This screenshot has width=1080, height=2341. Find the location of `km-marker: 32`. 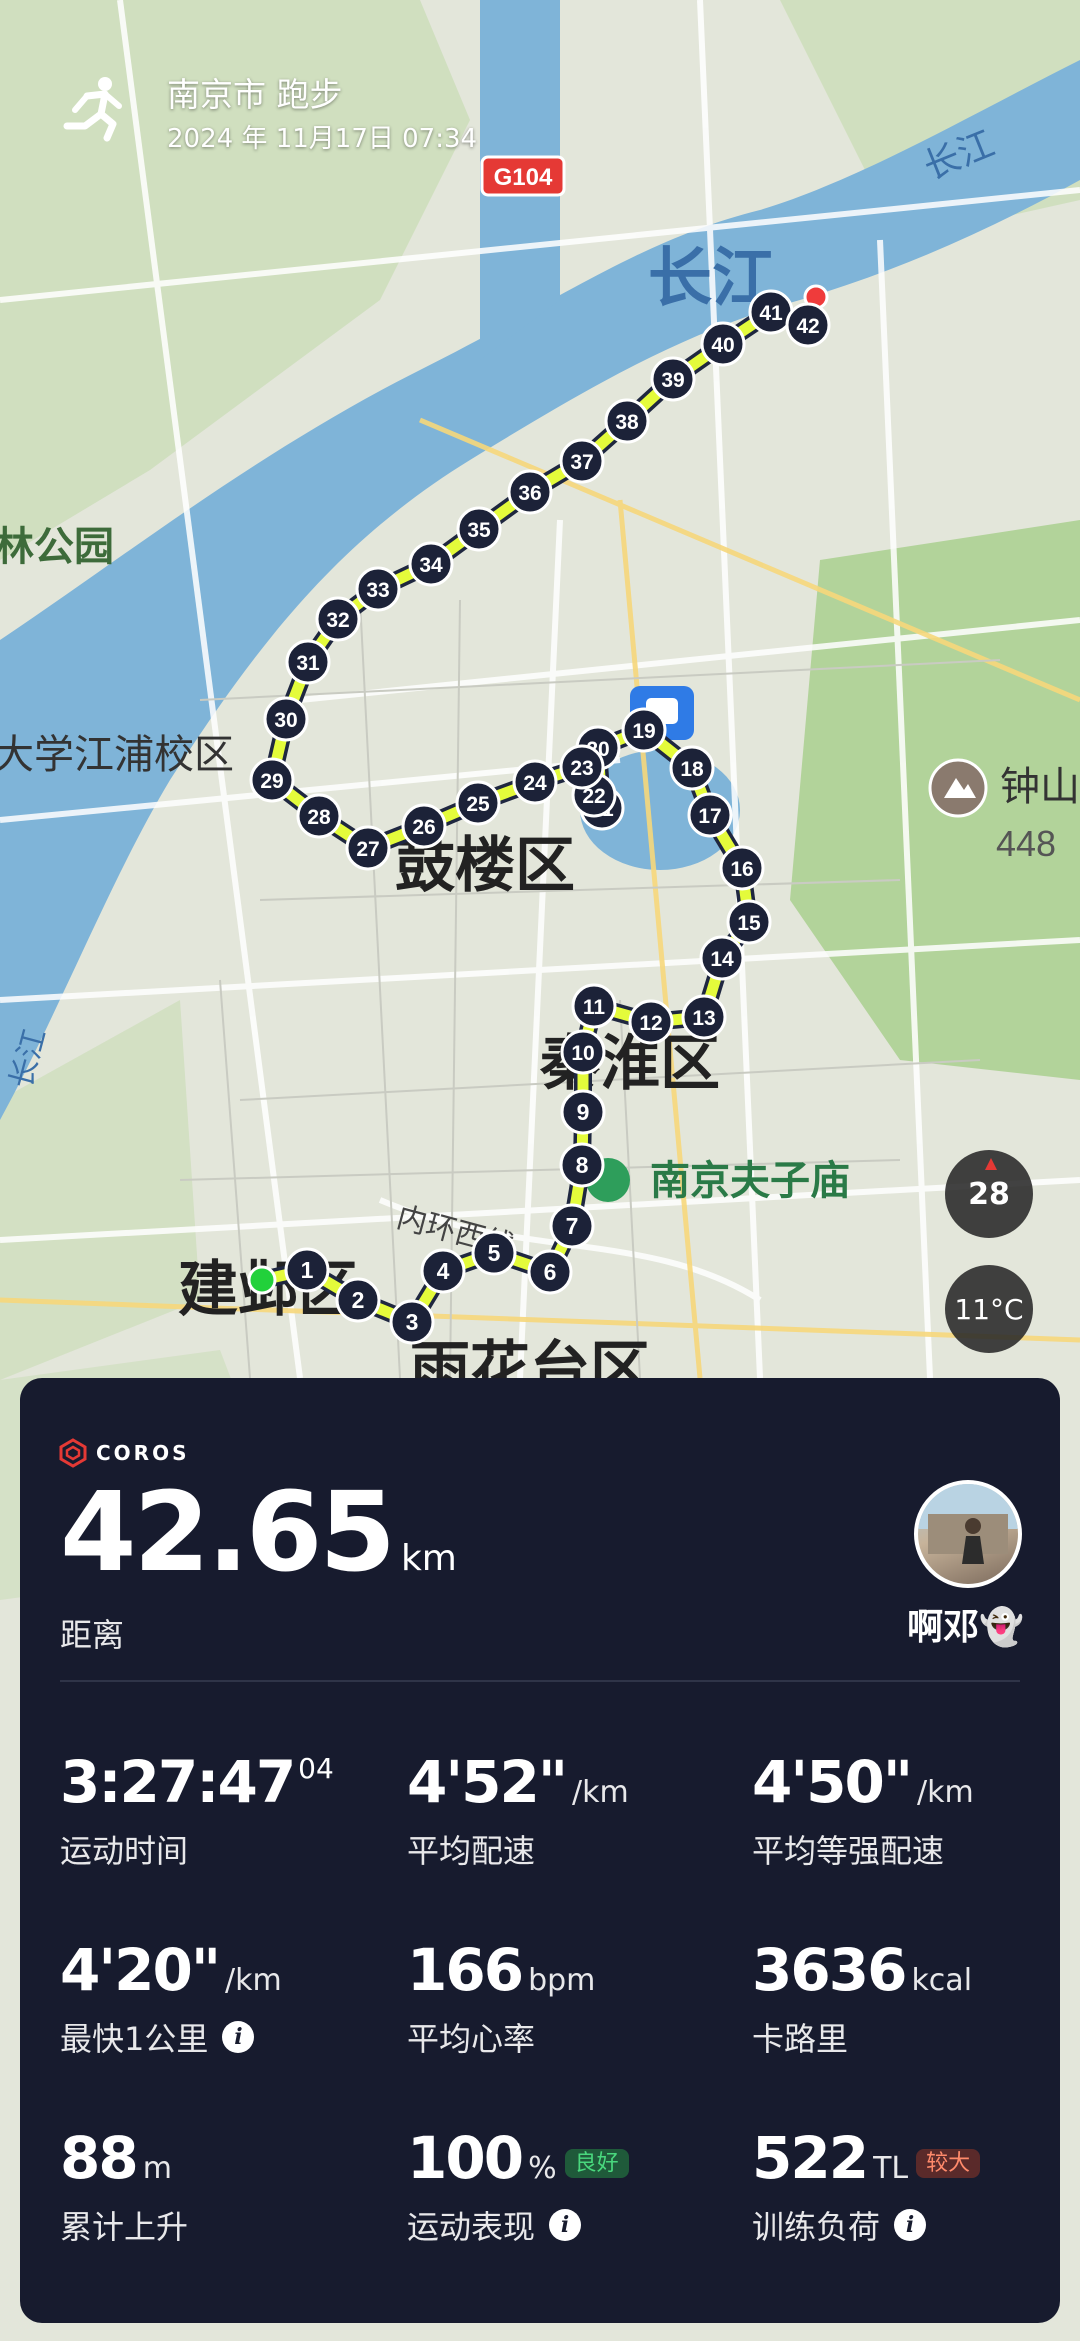

km-marker: 32 is located at coordinates (338, 619).